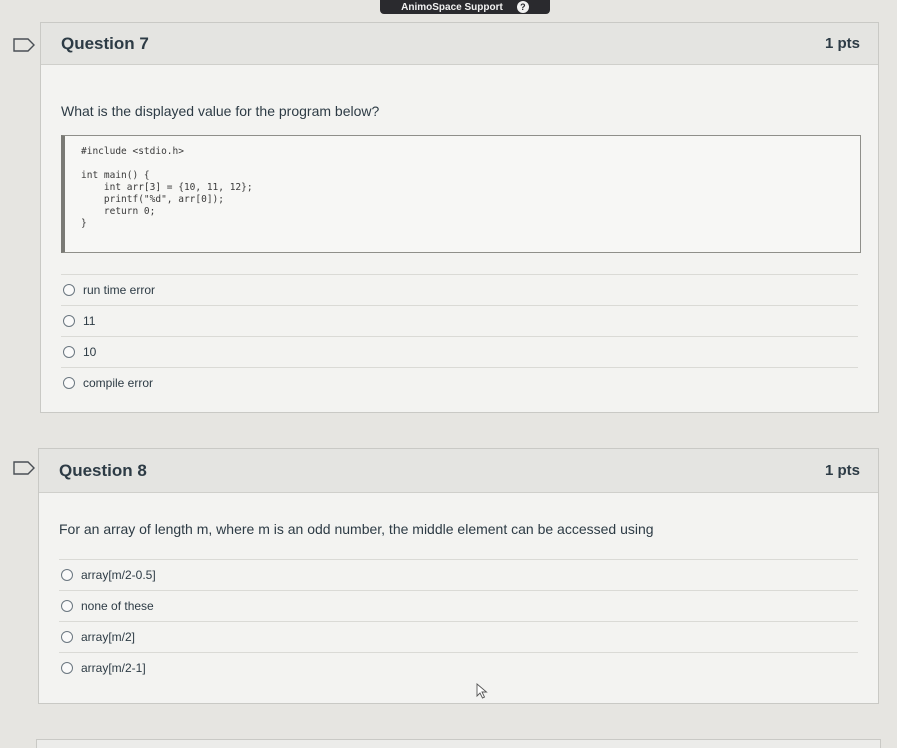 Image resolution: width=897 pixels, height=748 pixels. I want to click on answer-label: array[m/2-1], so click(113, 668).